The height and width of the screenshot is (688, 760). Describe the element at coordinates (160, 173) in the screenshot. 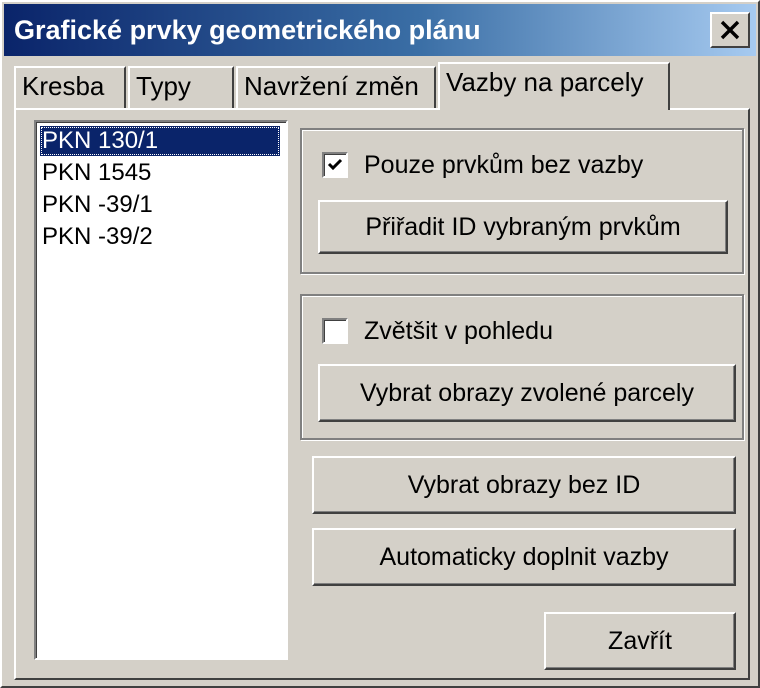

I see `list-item: PKN 1545` at that location.